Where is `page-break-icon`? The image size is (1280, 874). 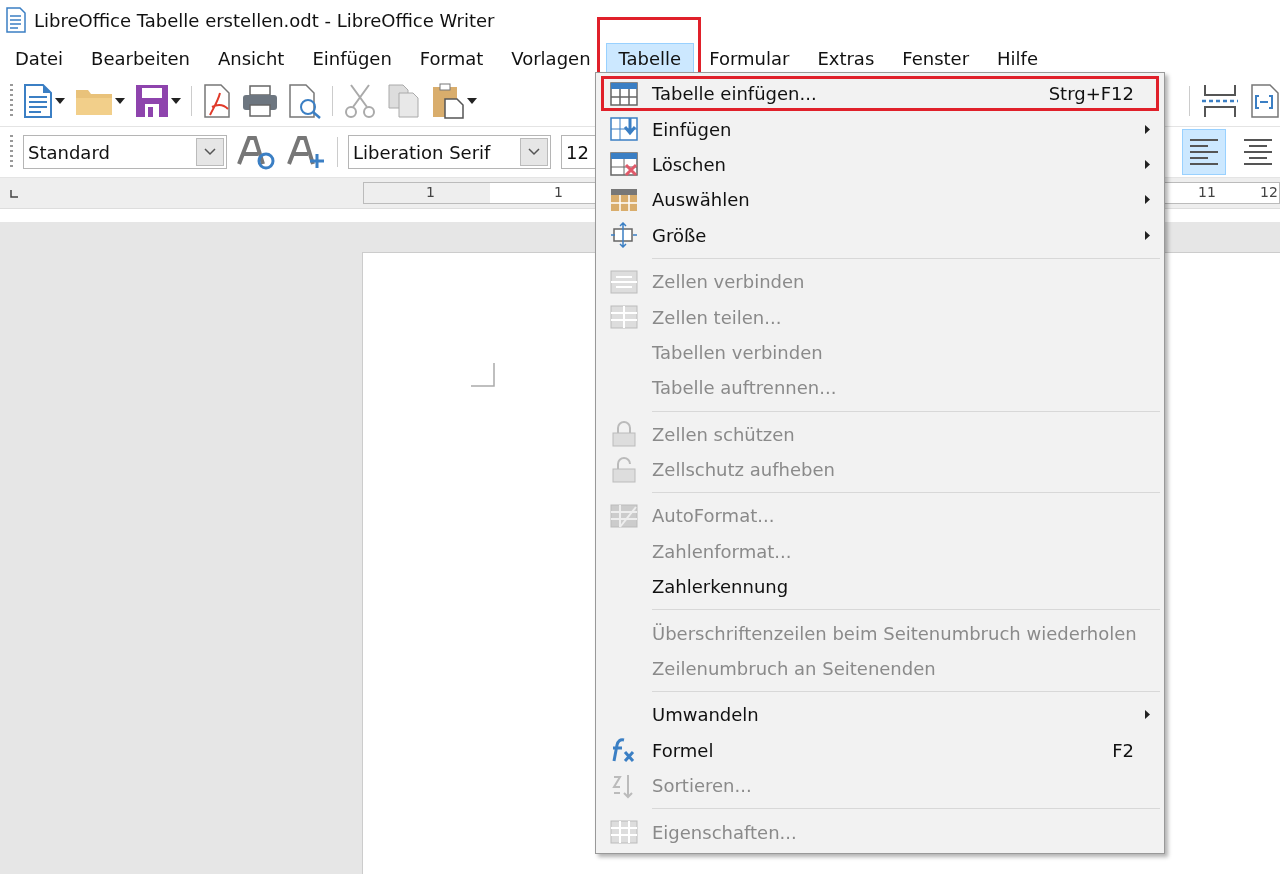
page-break-icon is located at coordinates (1220, 101).